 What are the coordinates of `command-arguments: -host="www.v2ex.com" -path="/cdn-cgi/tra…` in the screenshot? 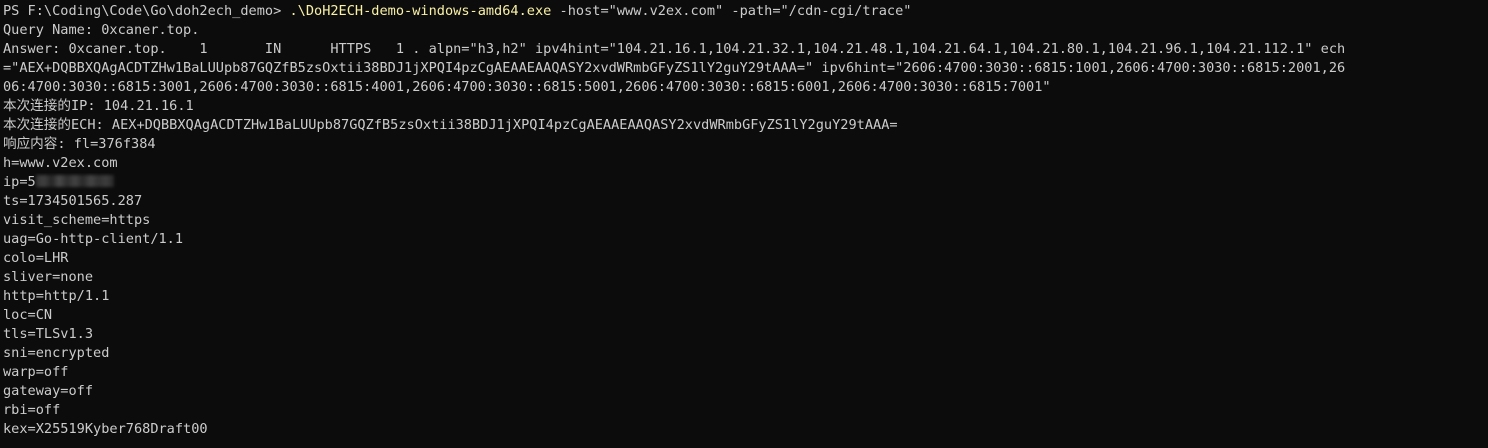 It's located at (731, 11).